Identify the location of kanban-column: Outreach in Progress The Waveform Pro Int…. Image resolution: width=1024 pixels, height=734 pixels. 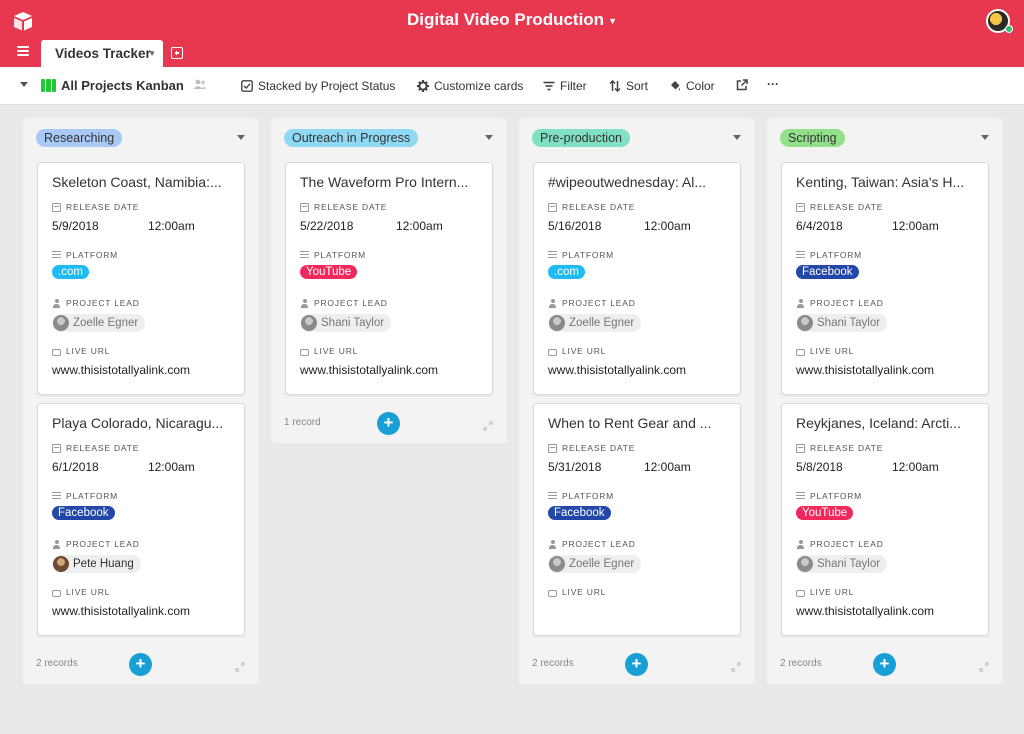
(389, 280).